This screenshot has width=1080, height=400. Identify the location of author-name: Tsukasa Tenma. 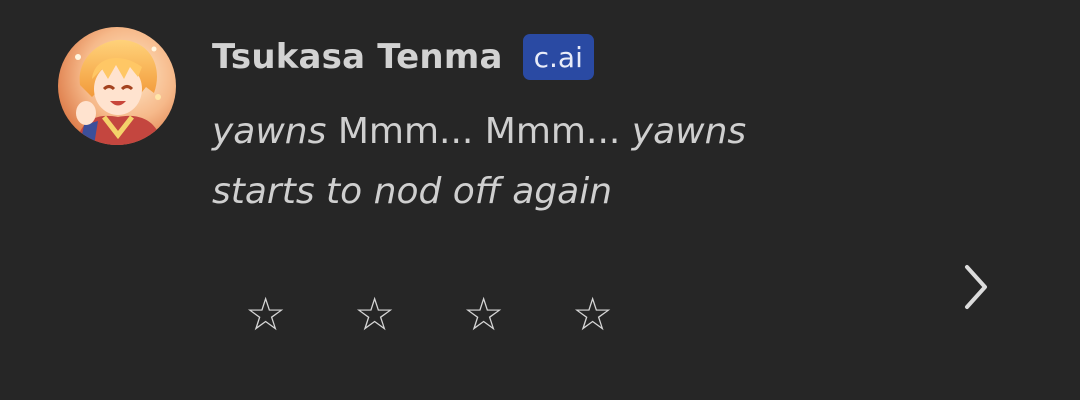
(357, 57).